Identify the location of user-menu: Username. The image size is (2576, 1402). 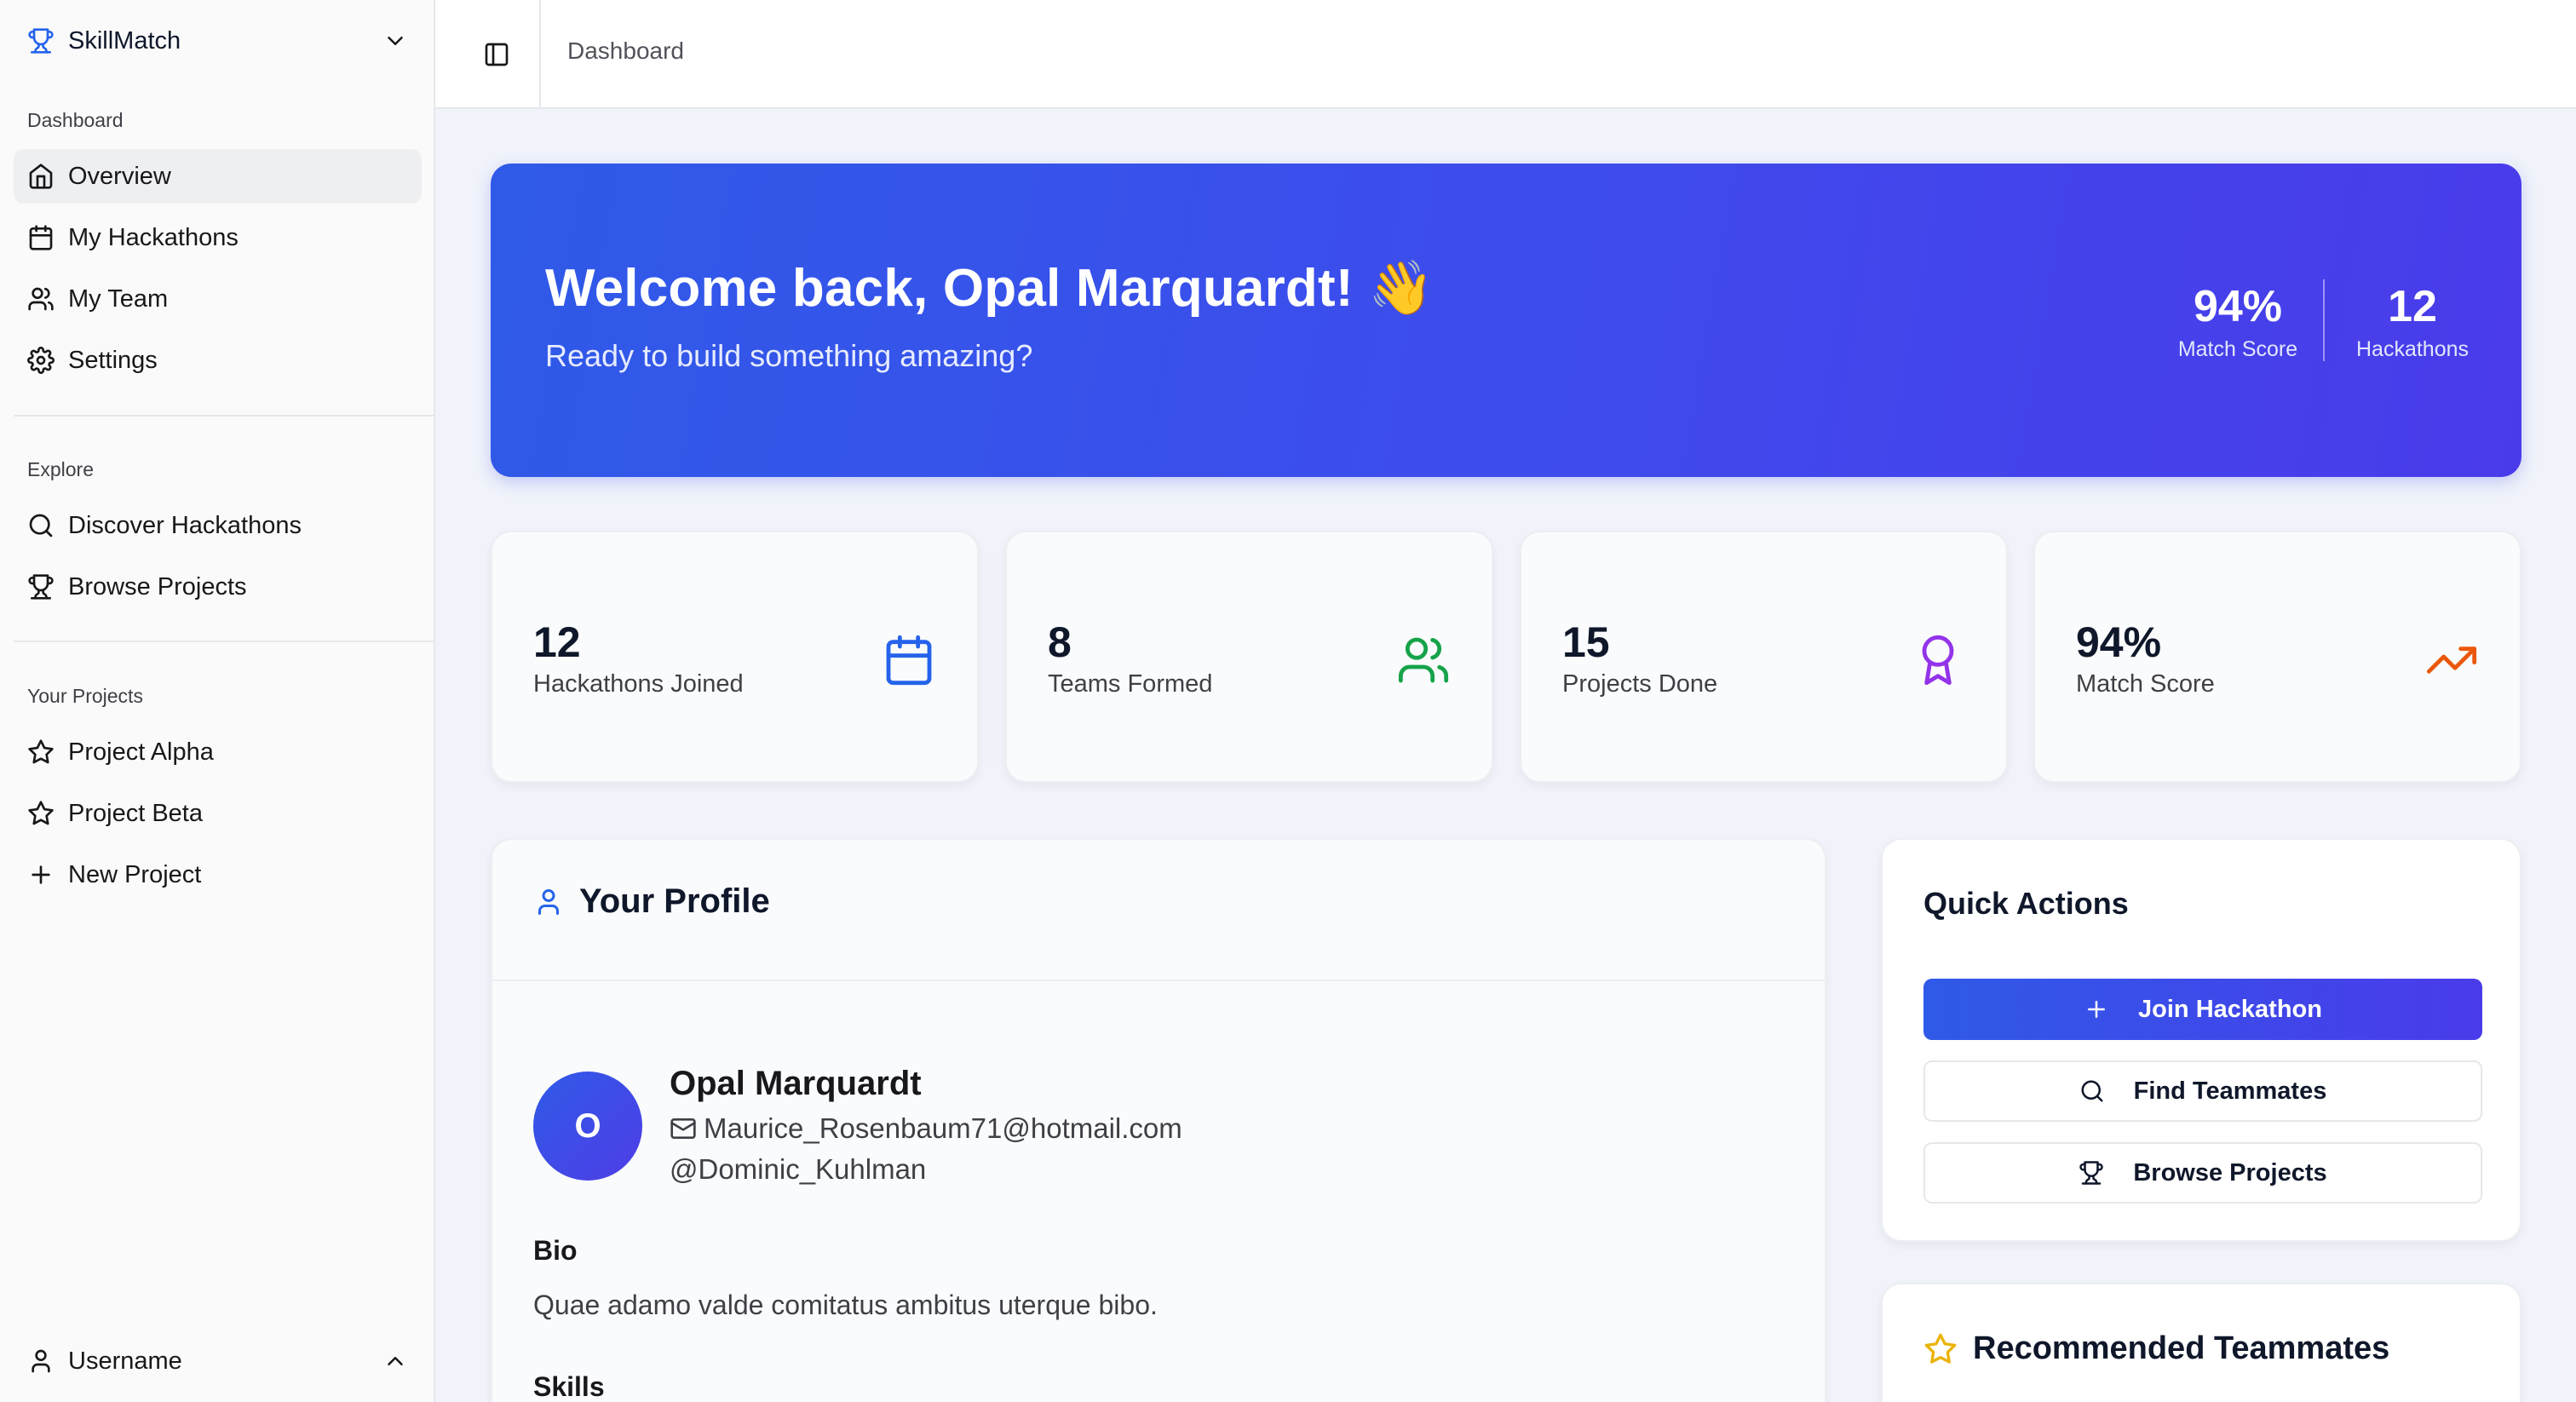
(218, 1361).